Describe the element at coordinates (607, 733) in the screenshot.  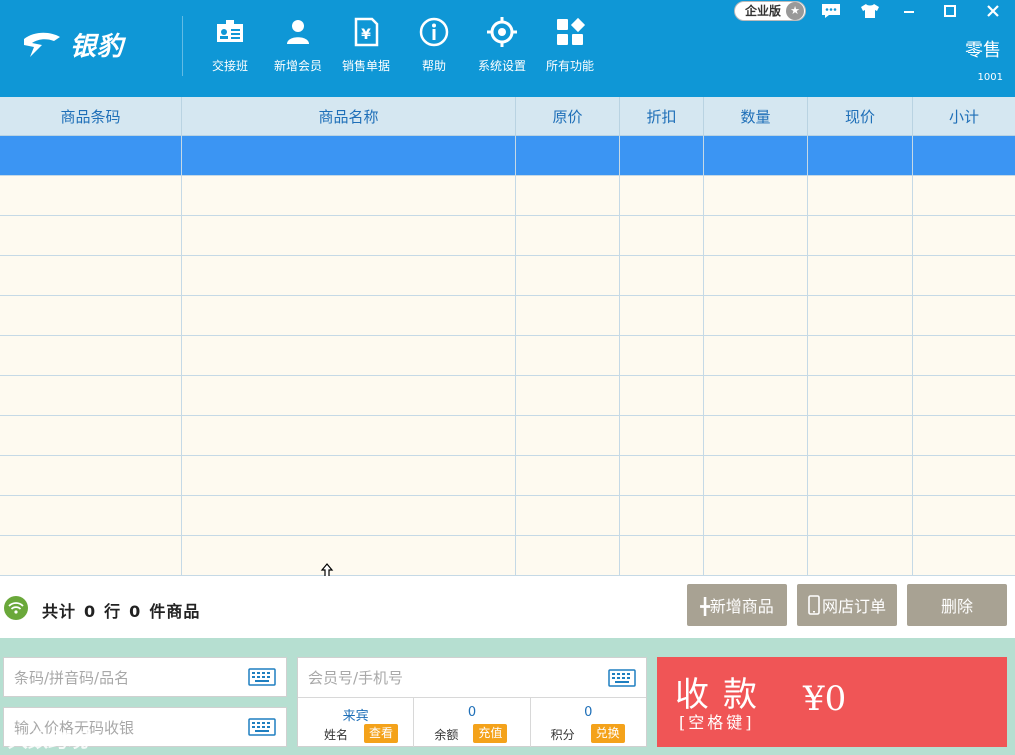
I see `redeem-button: 兑换` at that location.